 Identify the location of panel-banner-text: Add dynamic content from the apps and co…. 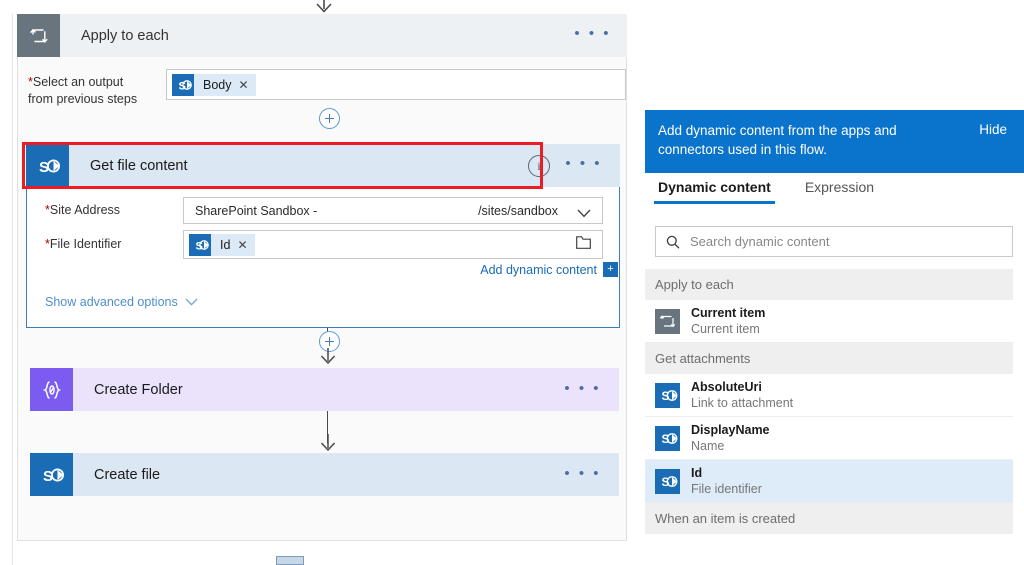
(777, 140).